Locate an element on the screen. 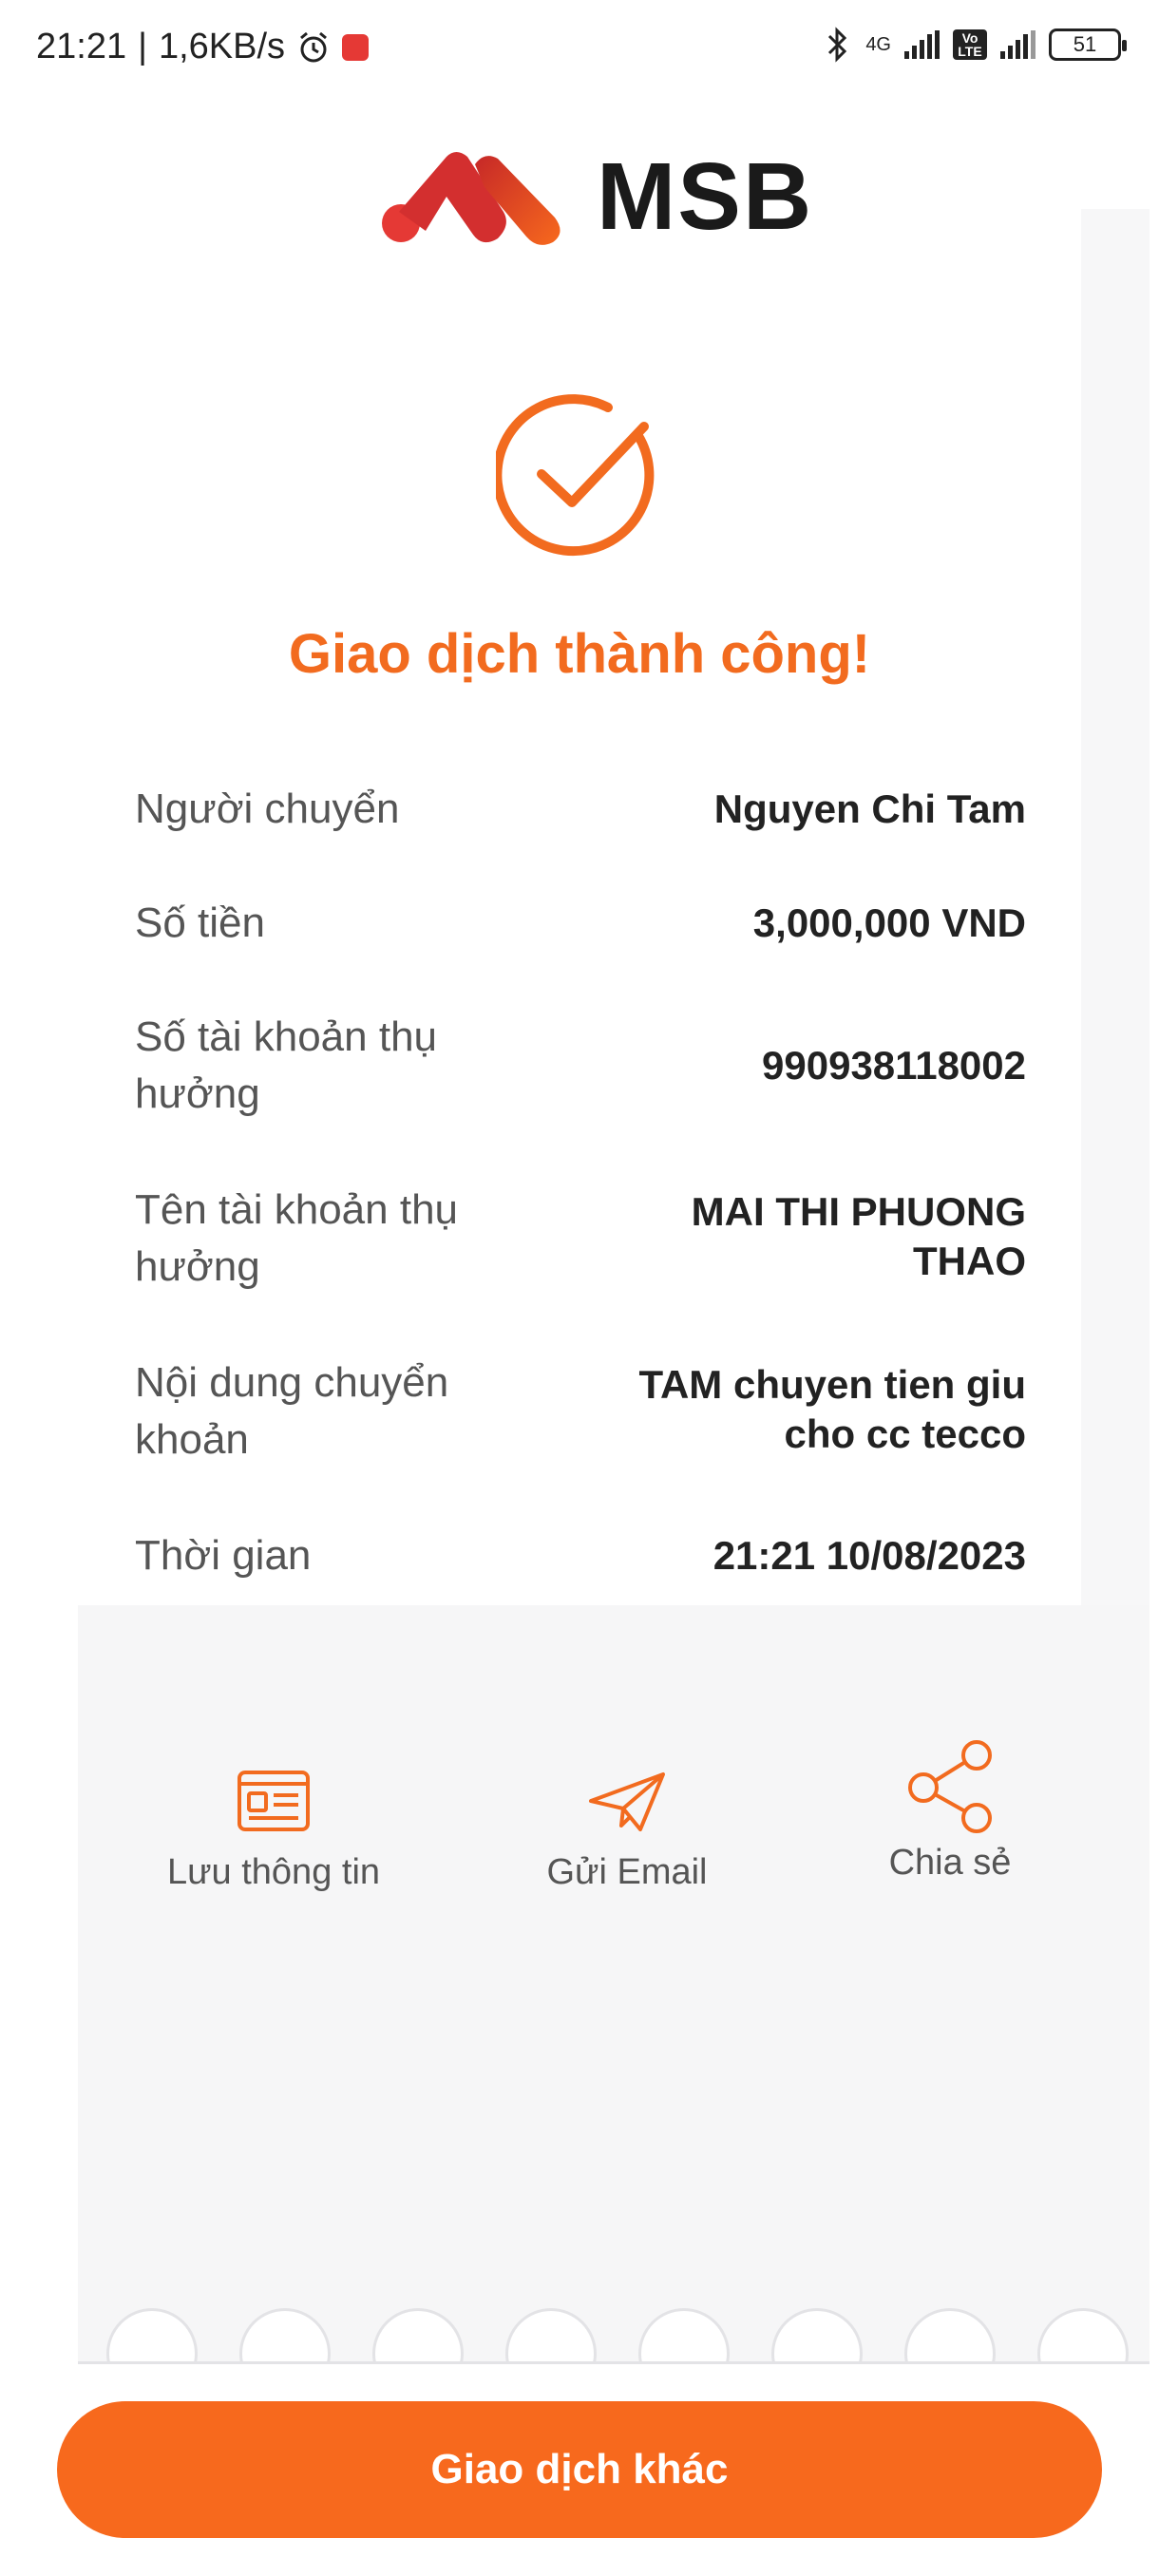  share-button: Chia sẻ is located at coordinates (950, 1811).